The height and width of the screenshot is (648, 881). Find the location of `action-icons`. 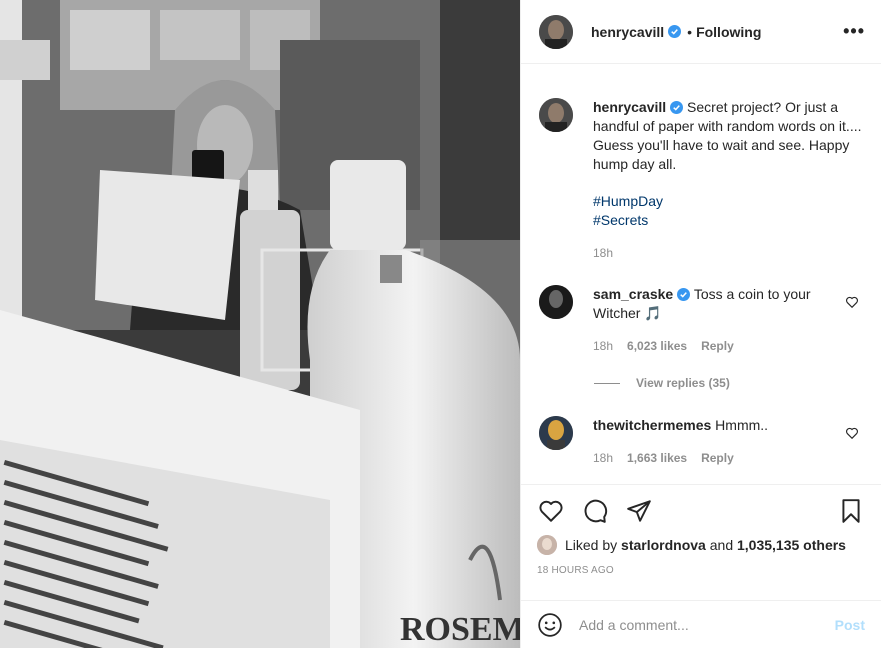

action-icons is located at coordinates (701, 511).